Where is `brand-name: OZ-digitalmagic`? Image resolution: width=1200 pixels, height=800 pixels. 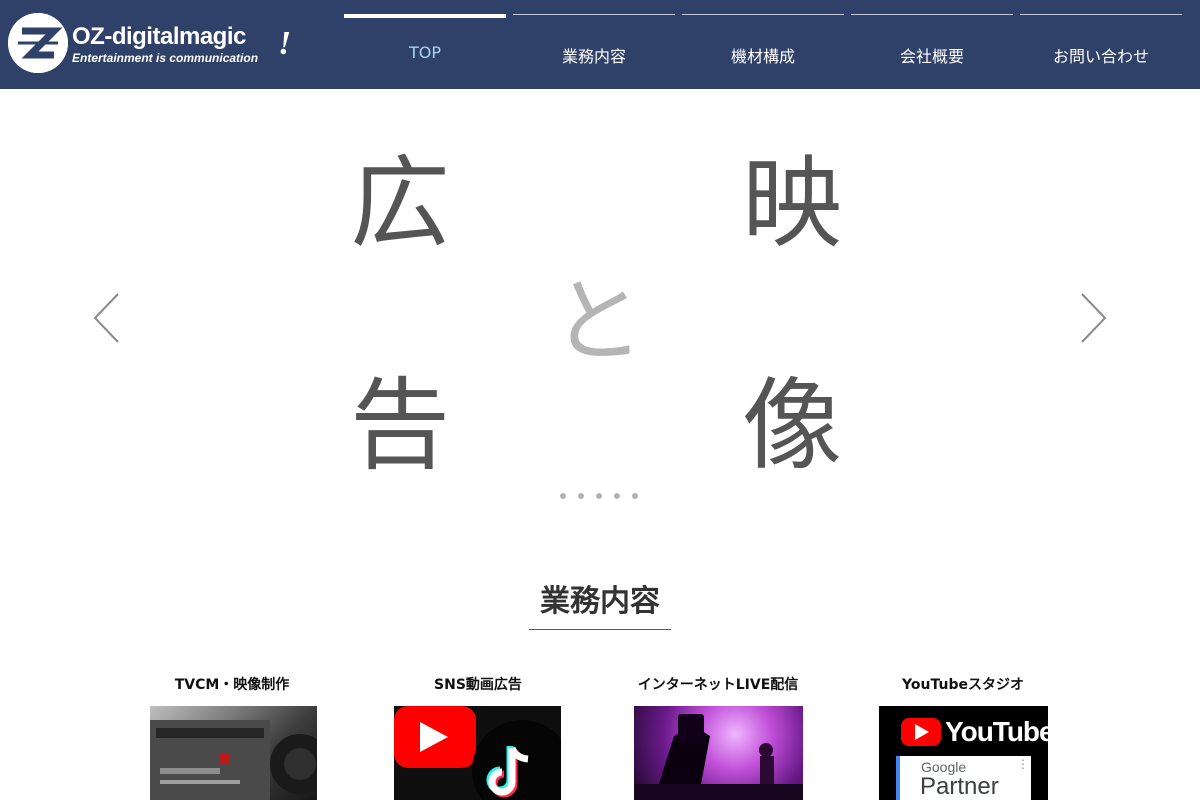 brand-name: OZ-digitalmagic is located at coordinates (159, 36).